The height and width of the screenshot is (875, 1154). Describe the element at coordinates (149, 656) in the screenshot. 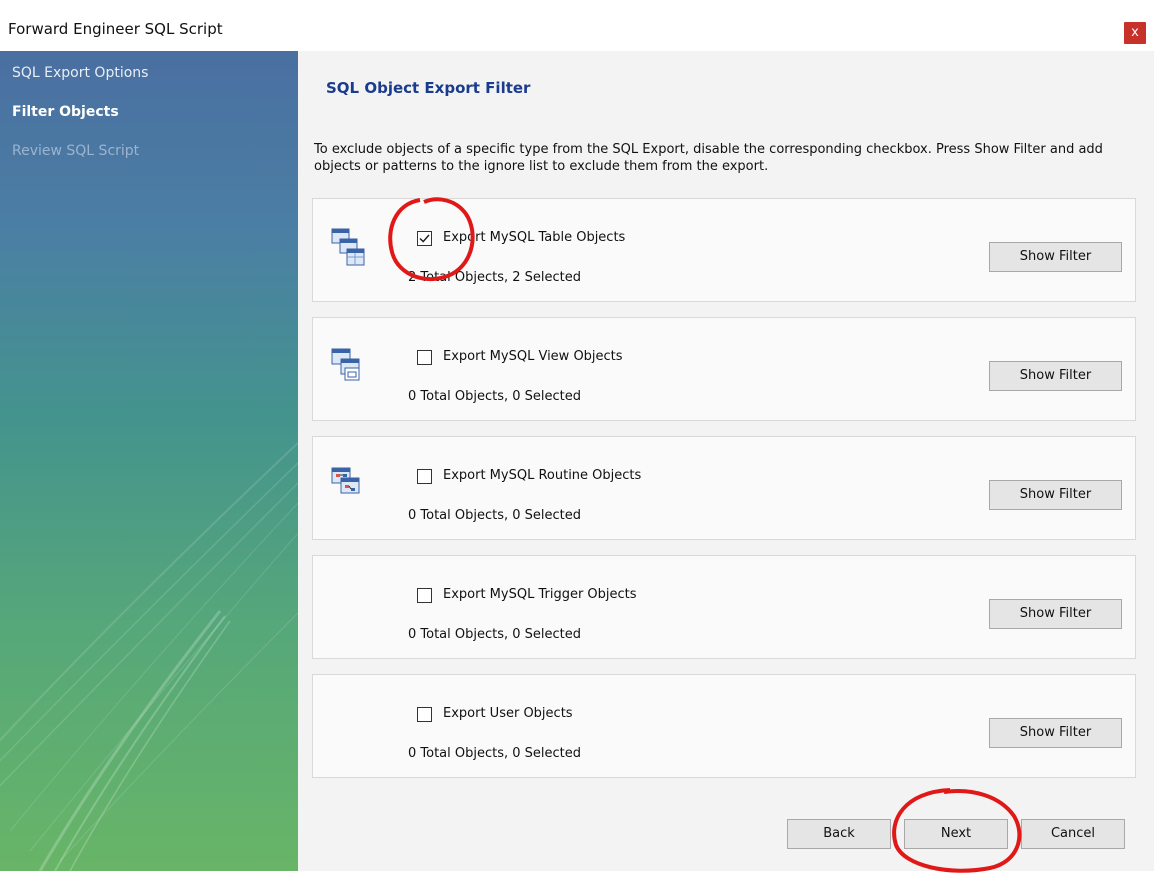

I see `sidebar-decoration` at that location.